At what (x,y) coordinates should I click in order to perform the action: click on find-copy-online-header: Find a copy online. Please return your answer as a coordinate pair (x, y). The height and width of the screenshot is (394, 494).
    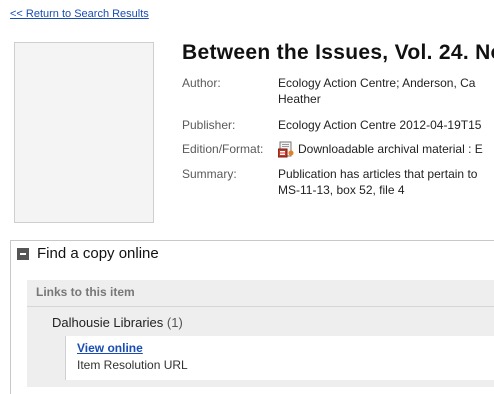
    Looking at the image, I should click on (252, 254).